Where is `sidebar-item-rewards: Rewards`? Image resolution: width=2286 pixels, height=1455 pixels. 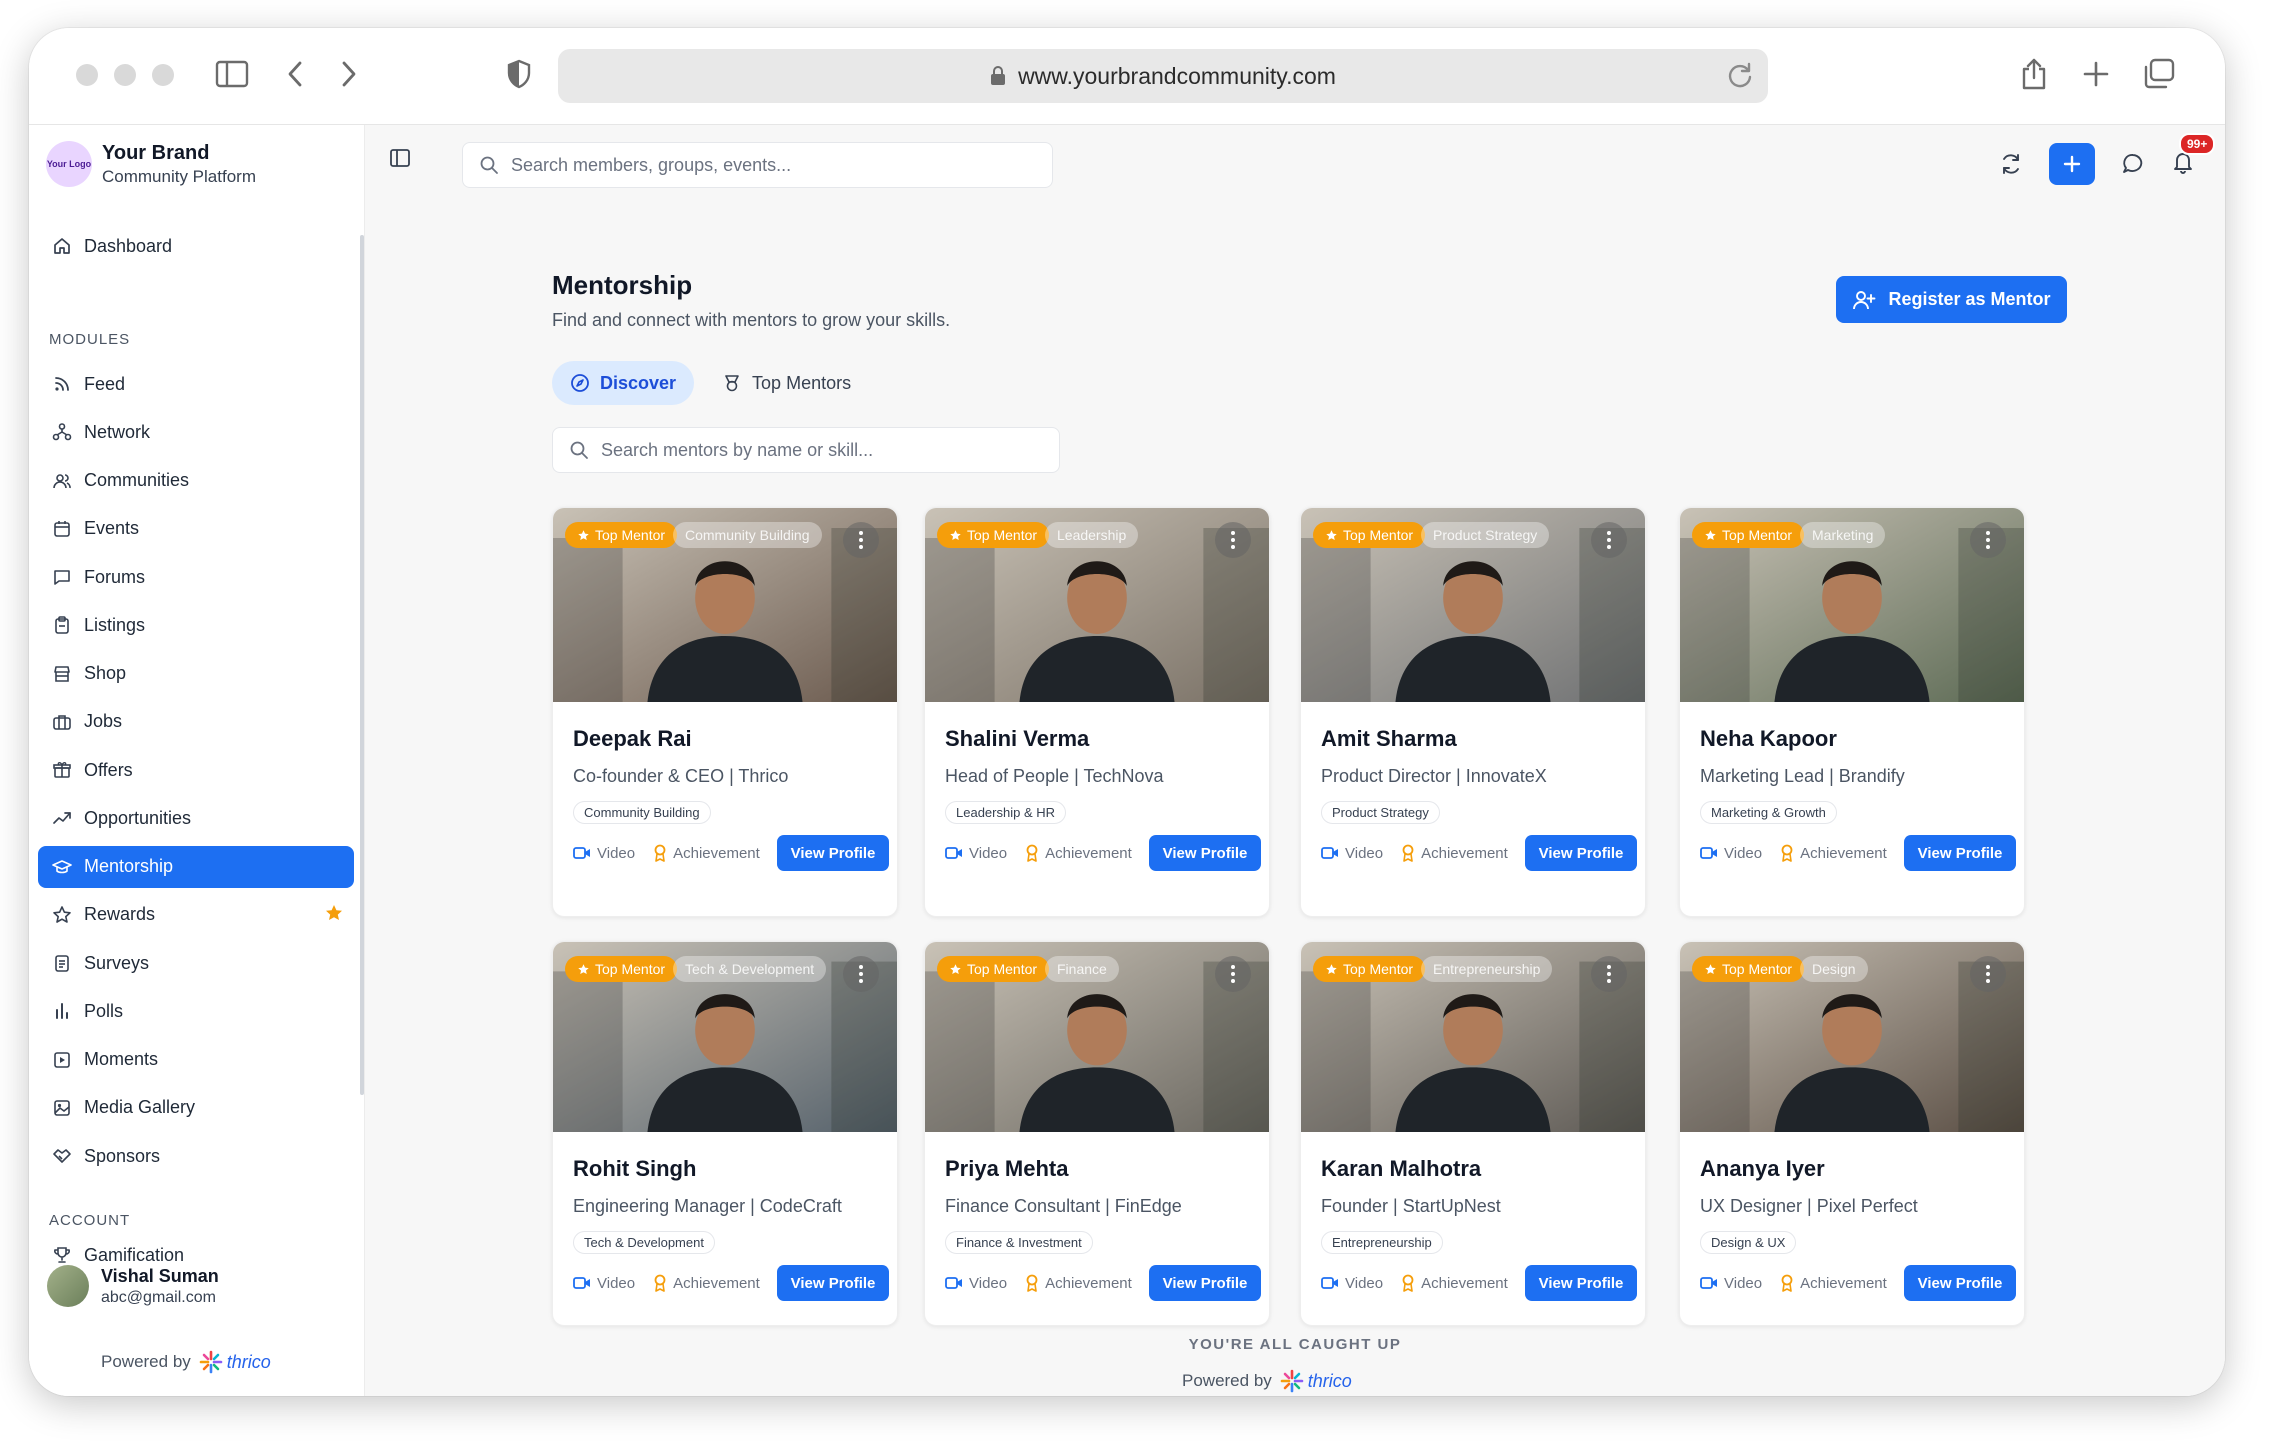
sidebar-item-rewards: Rewards is located at coordinates (196, 915).